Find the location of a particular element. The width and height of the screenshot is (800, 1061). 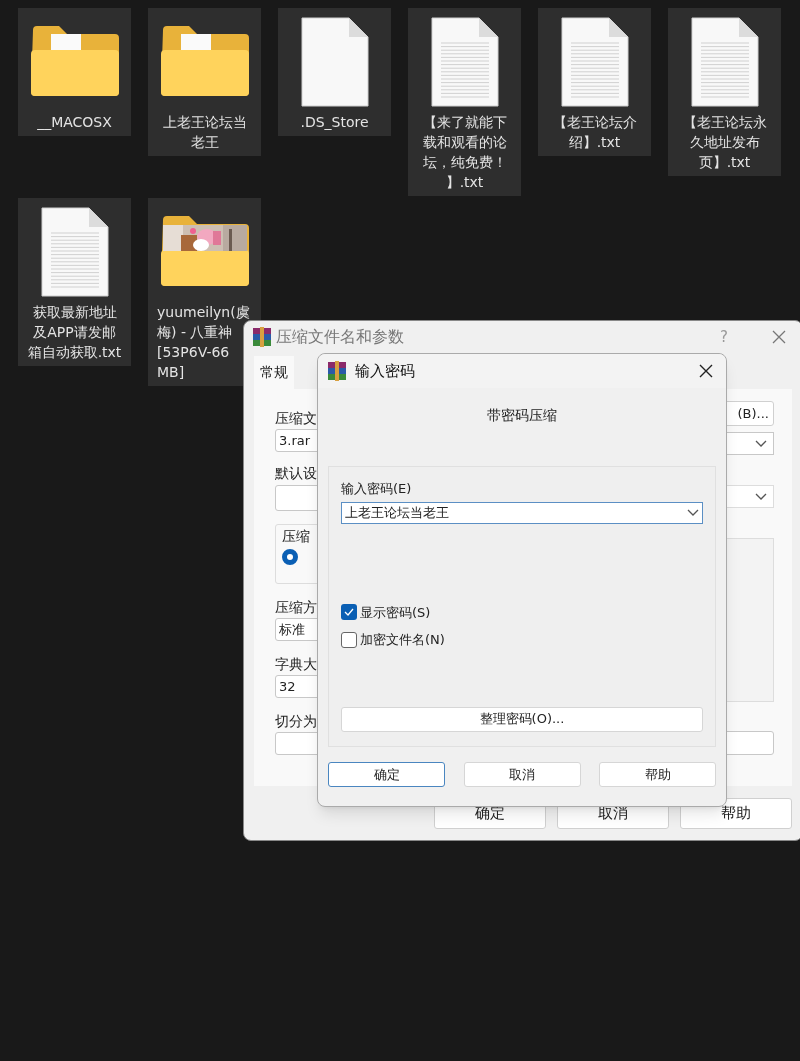

tab: 常规 is located at coordinates (274, 372).